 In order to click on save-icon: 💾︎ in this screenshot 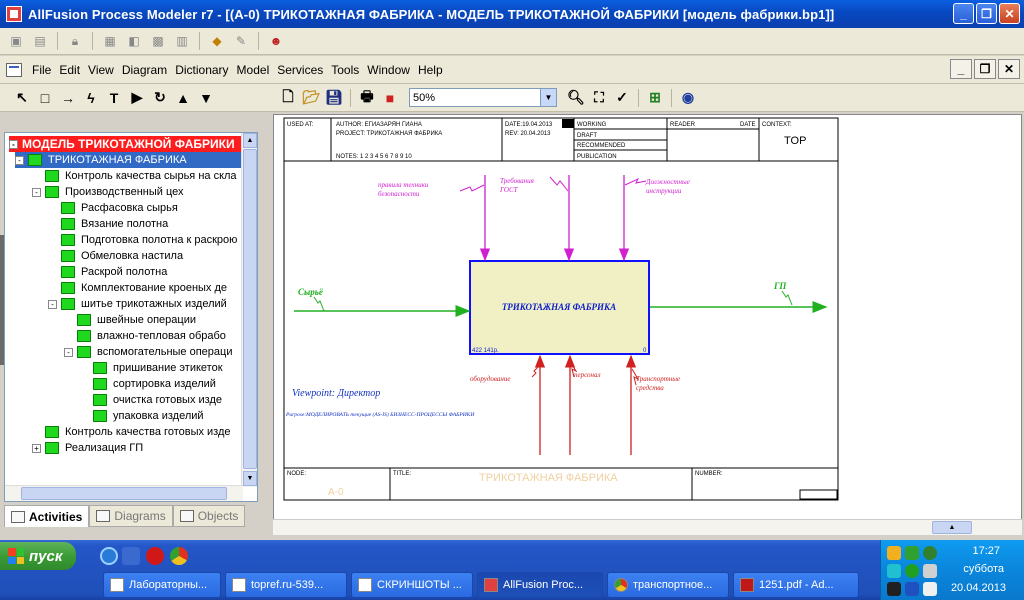, I will do `click(334, 98)`.